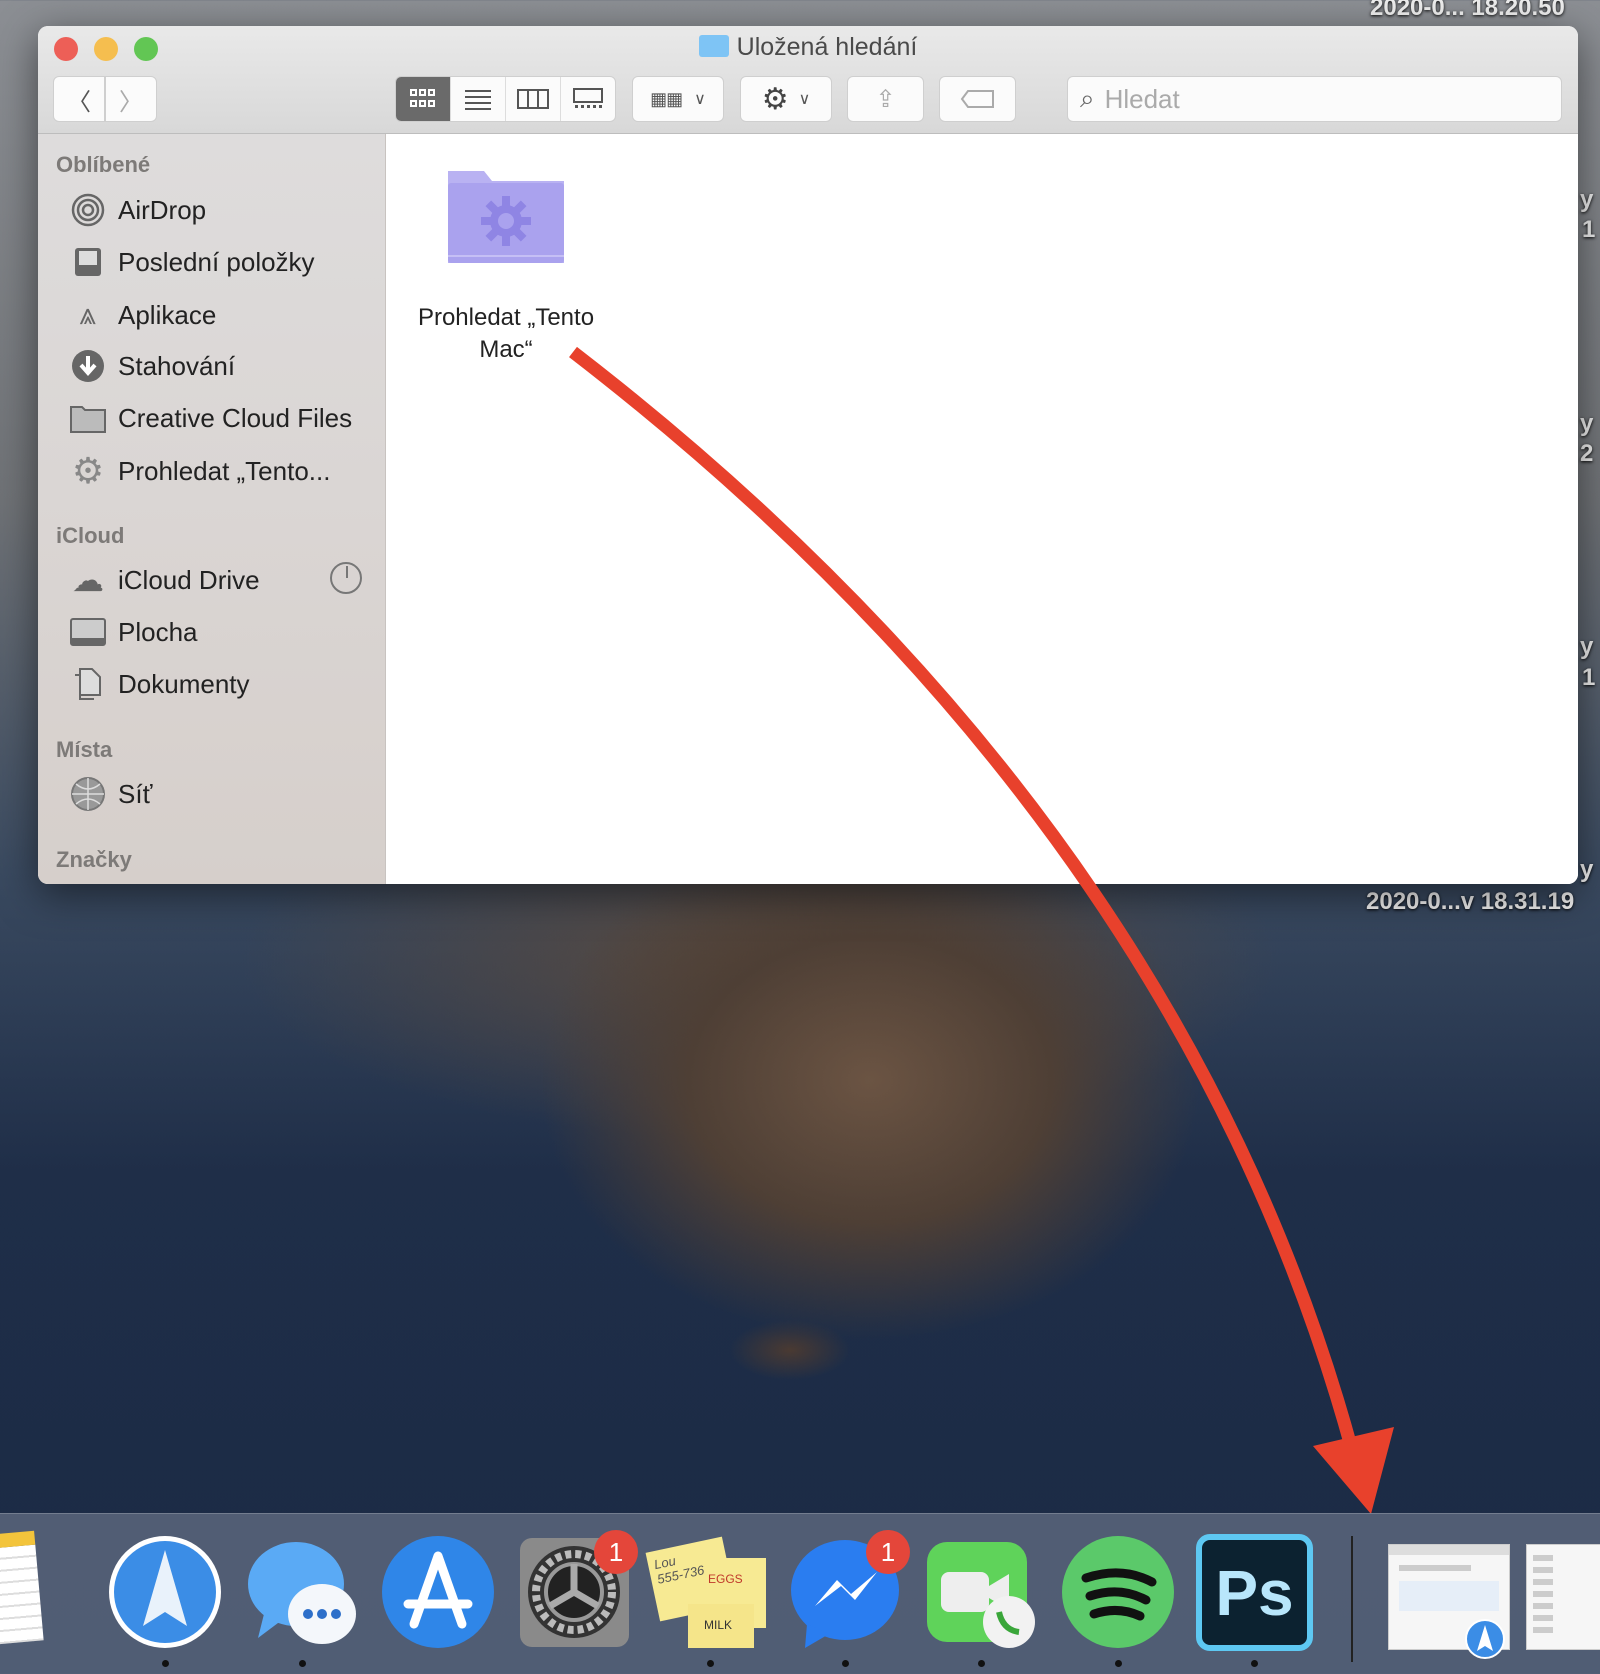 The width and height of the screenshot is (1600, 1674). What do you see at coordinates (707, 1592) in the screenshot?
I see `dock-app-stickies: Lou 555-7361 EGGS MILK` at bounding box center [707, 1592].